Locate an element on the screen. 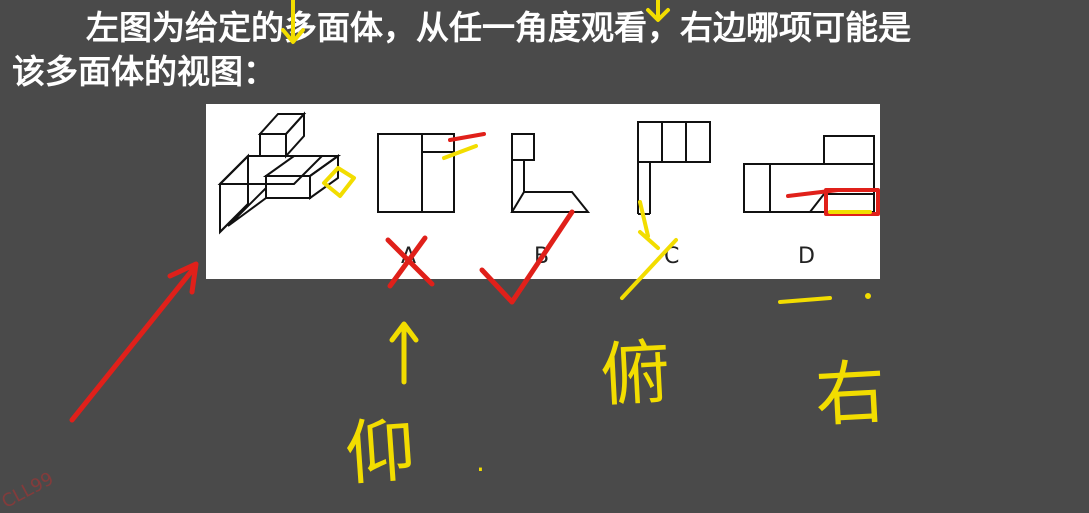  option-a-wrong-mark is located at coordinates (410, 262).